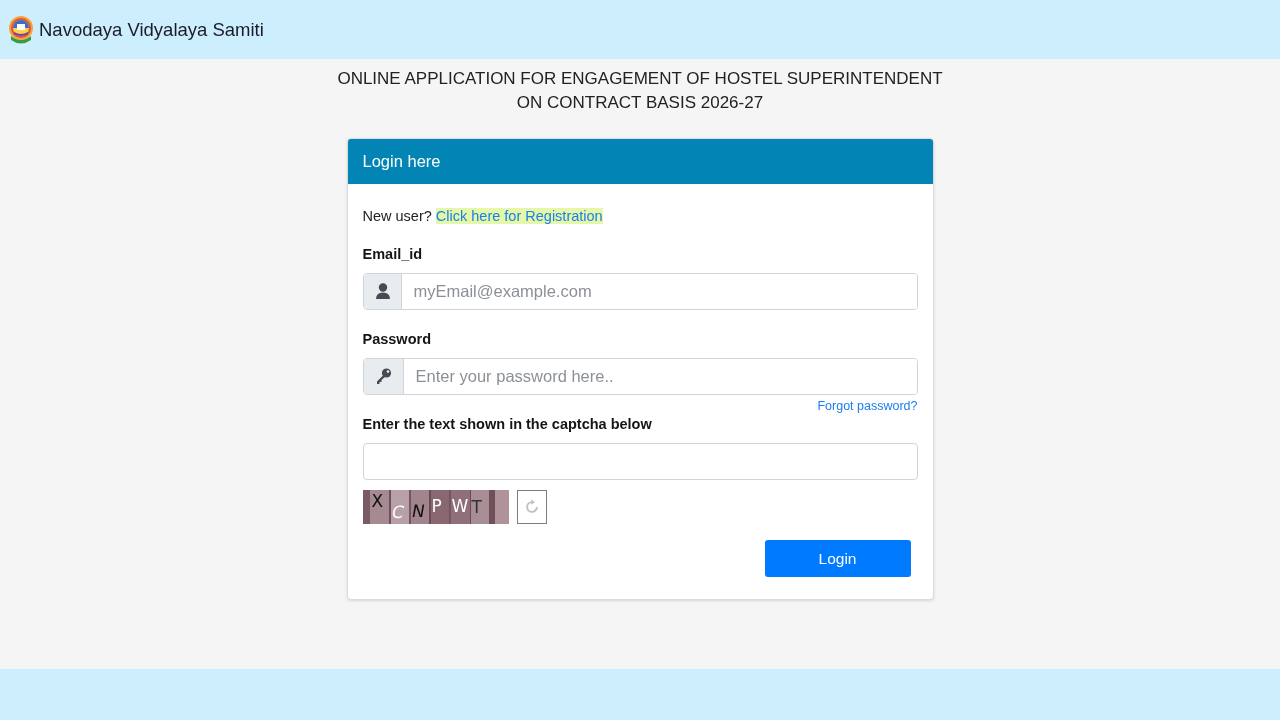 The width and height of the screenshot is (1280, 720). What do you see at coordinates (837, 558) in the screenshot?
I see `login-button: Login` at bounding box center [837, 558].